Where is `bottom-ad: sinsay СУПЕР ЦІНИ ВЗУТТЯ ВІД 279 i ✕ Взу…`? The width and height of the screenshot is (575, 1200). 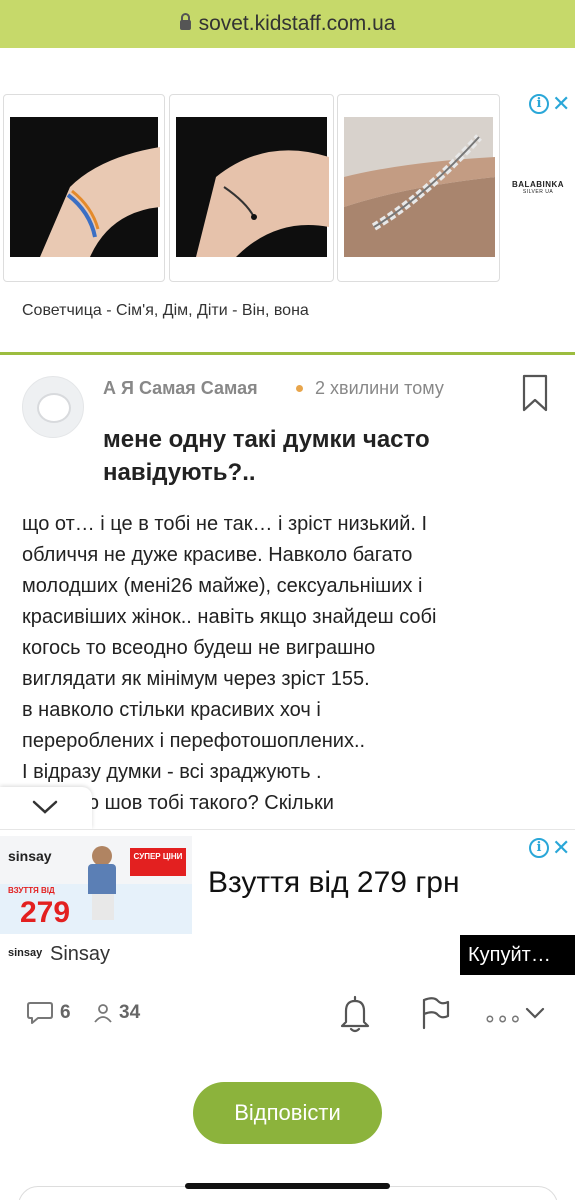 bottom-ad: sinsay СУПЕР ЦІНИ ВЗУТТЯ ВІД 279 i ✕ Взу… is located at coordinates (287, 902).